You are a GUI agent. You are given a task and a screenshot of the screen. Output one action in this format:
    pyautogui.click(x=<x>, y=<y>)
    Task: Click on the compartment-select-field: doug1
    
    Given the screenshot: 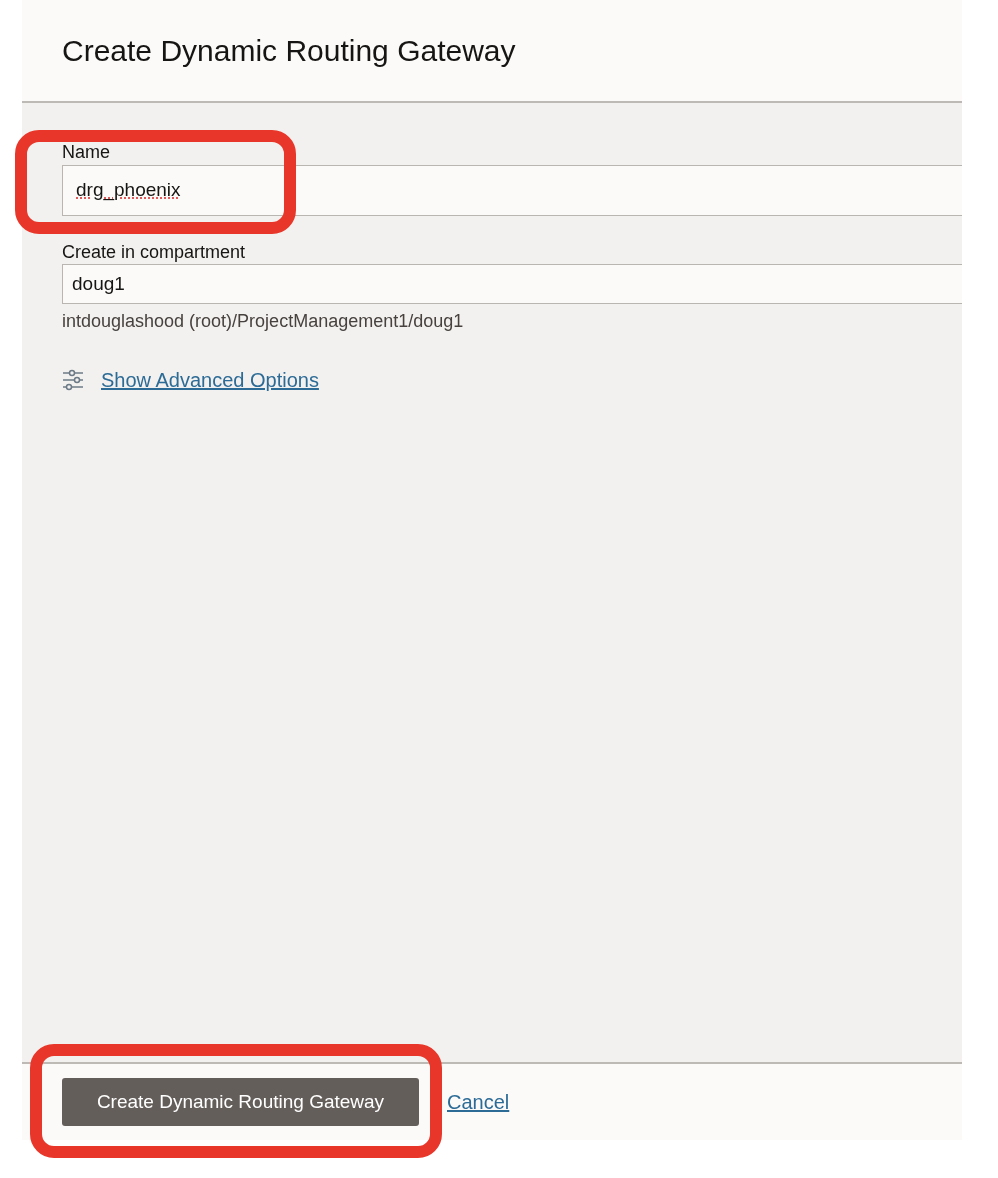 What is the action you would take?
    pyautogui.click(x=512, y=284)
    